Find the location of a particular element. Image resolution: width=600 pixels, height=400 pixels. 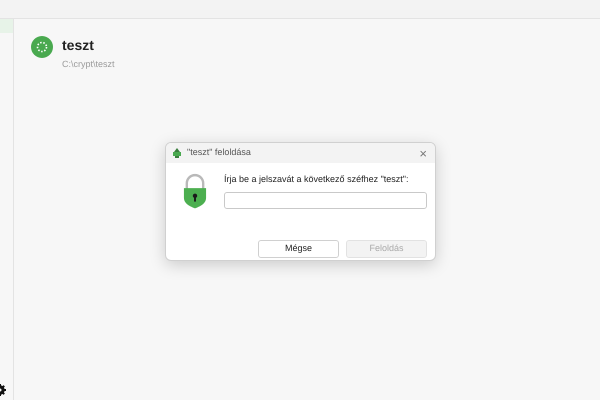

vault-name: teszt is located at coordinates (78, 45).